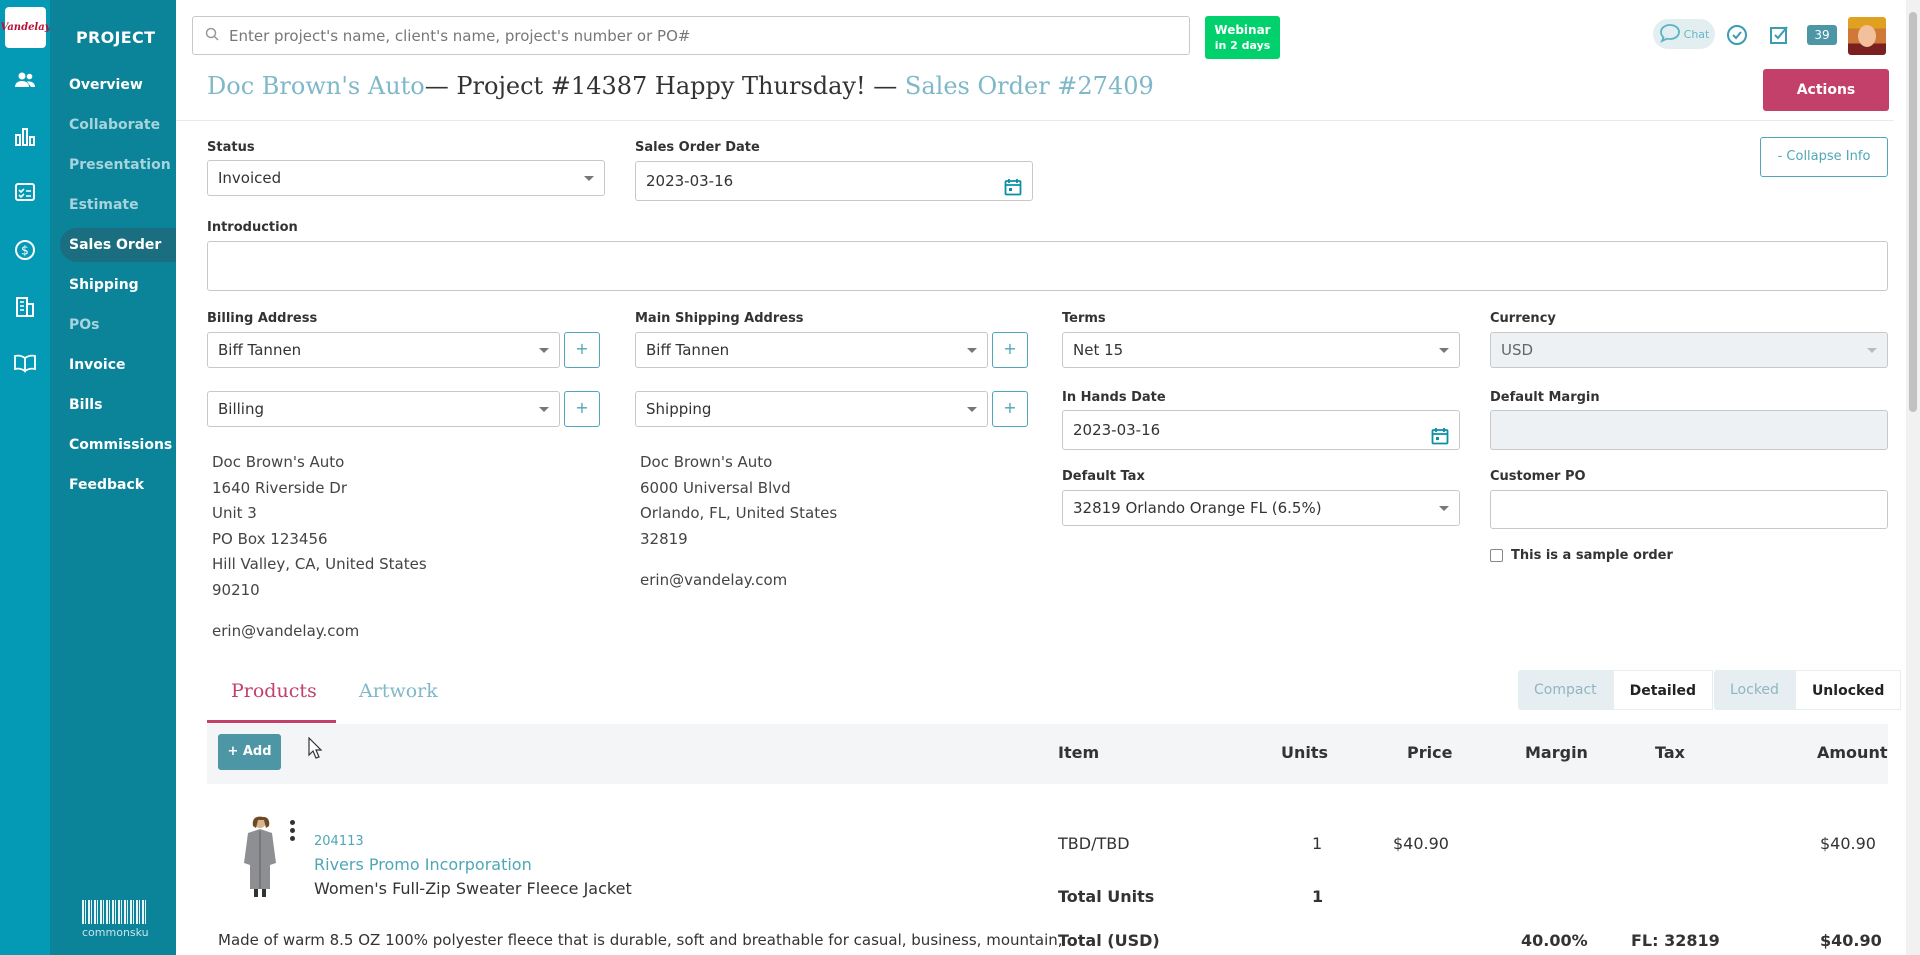 Image resolution: width=1920 pixels, height=955 pixels. I want to click on in-hands-date-input: 2023-03-16, so click(1261, 430).